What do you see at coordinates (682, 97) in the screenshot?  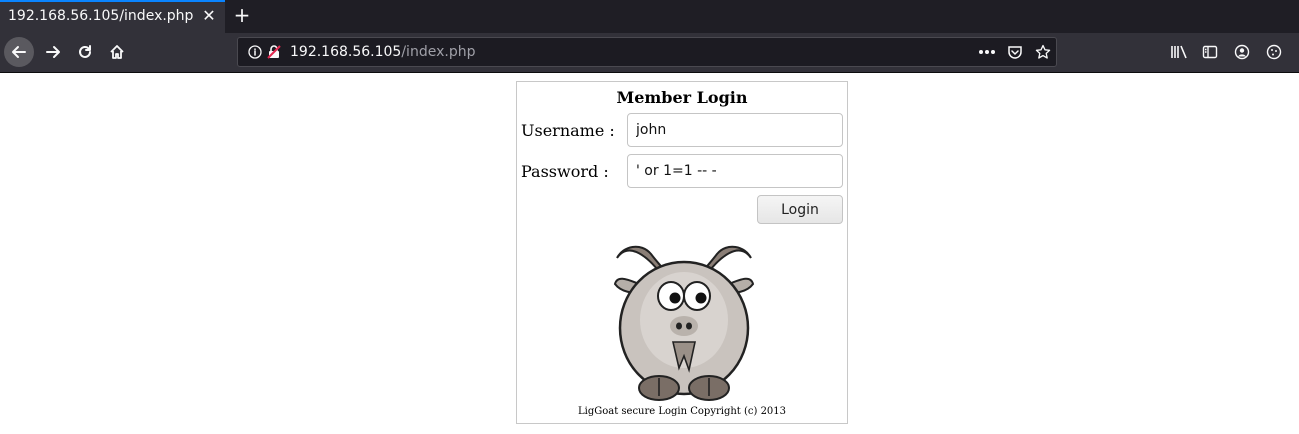 I see `login-title: Member Login` at bounding box center [682, 97].